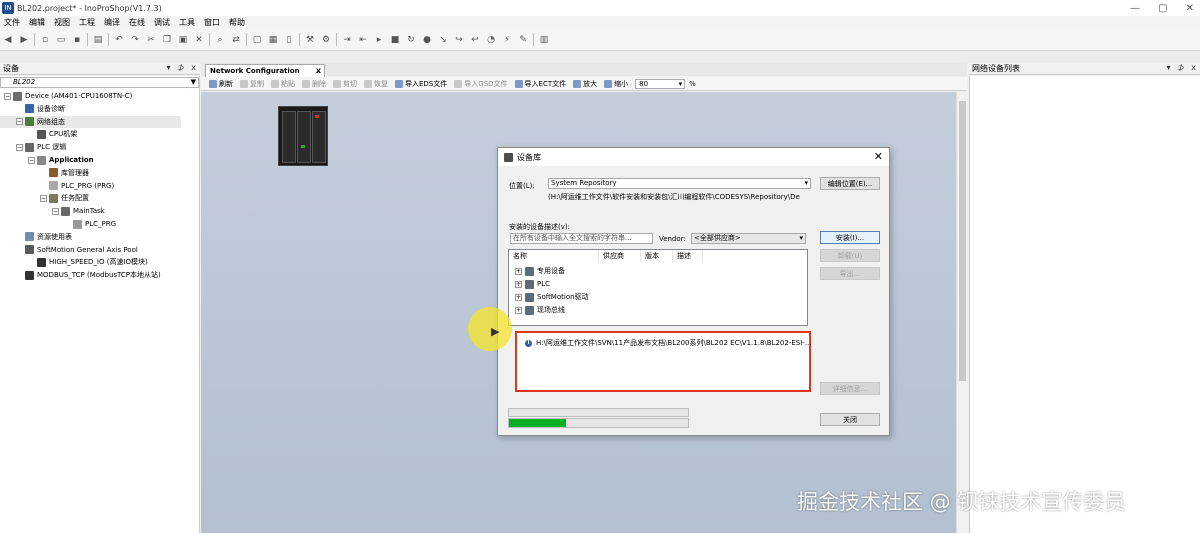  I want to click on vendor-select: <全部供应商> ▾, so click(748, 238).